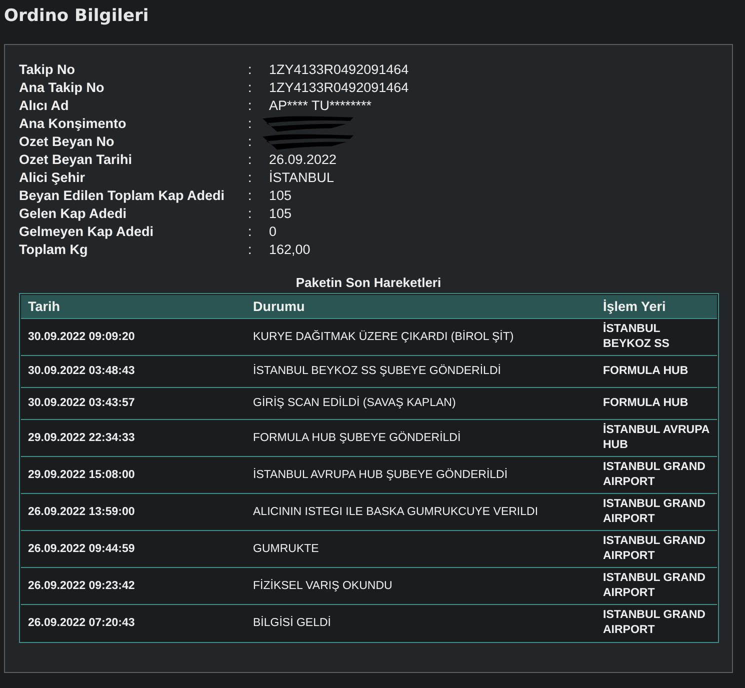 The width and height of the screenshot is (745, 688). Describe the element at coordinates (292, 622) in the screenshot. I see `table-cell-text: BİLGİSİ GELDİ` at that location.